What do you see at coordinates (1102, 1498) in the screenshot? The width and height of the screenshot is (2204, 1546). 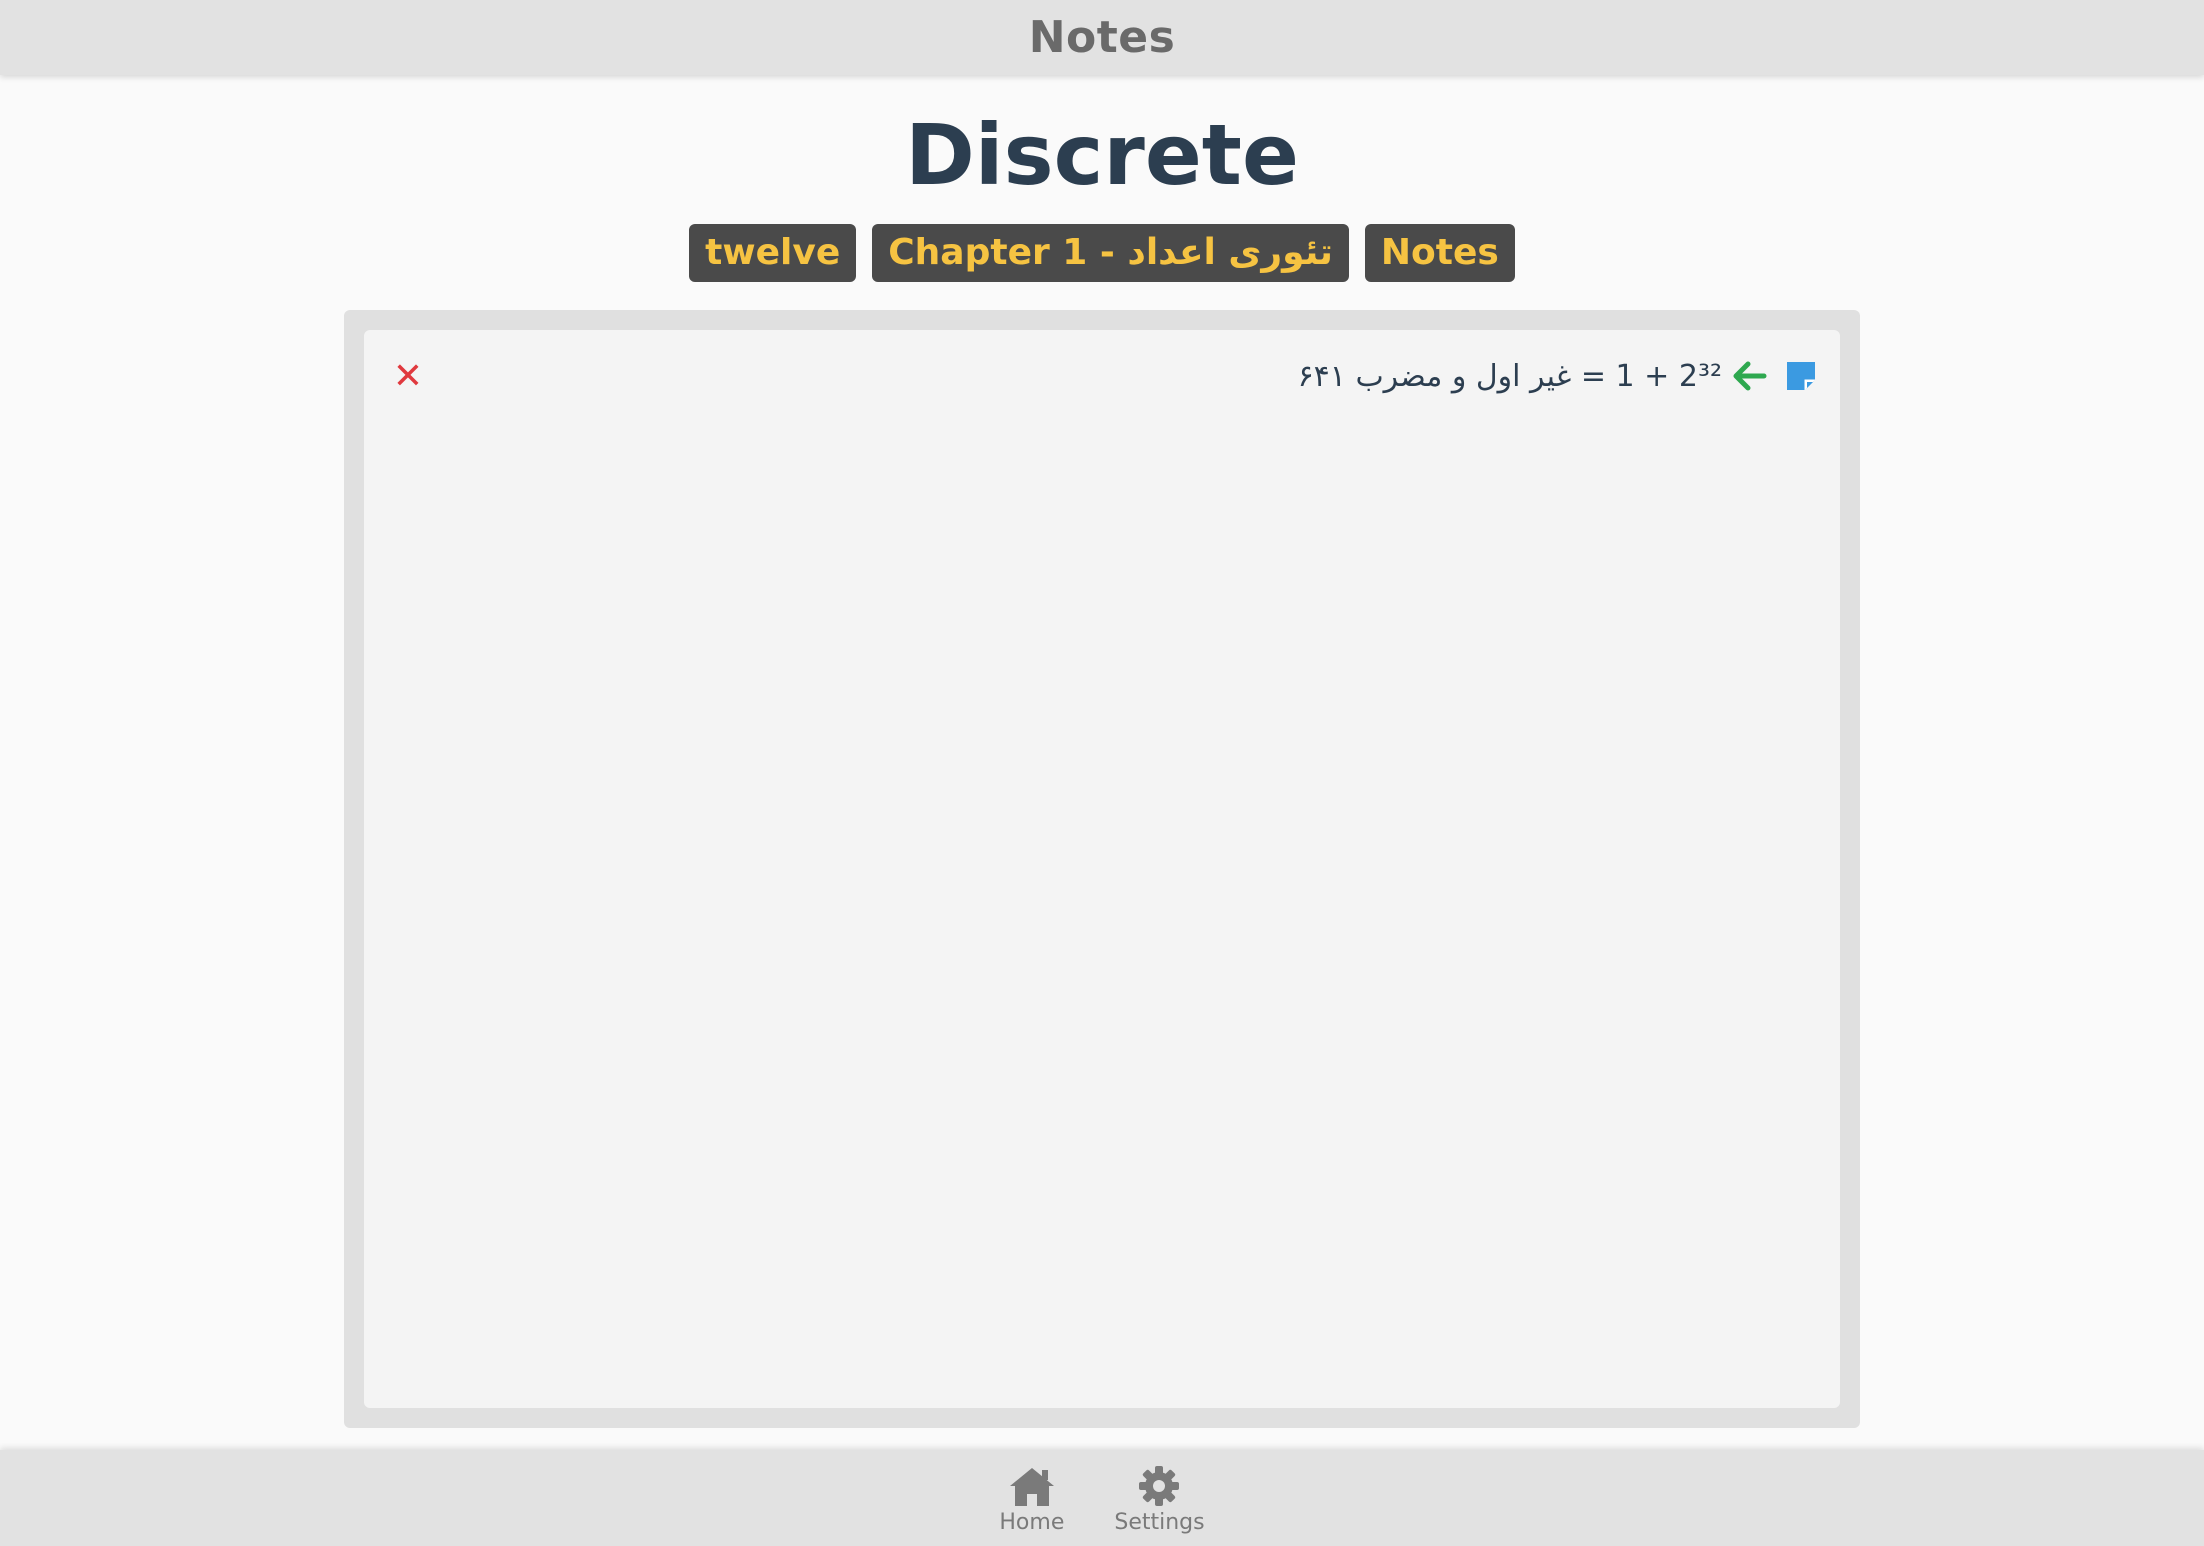 I see `bottom-nav: Home Settings` at bounding box center [1102, 1498].